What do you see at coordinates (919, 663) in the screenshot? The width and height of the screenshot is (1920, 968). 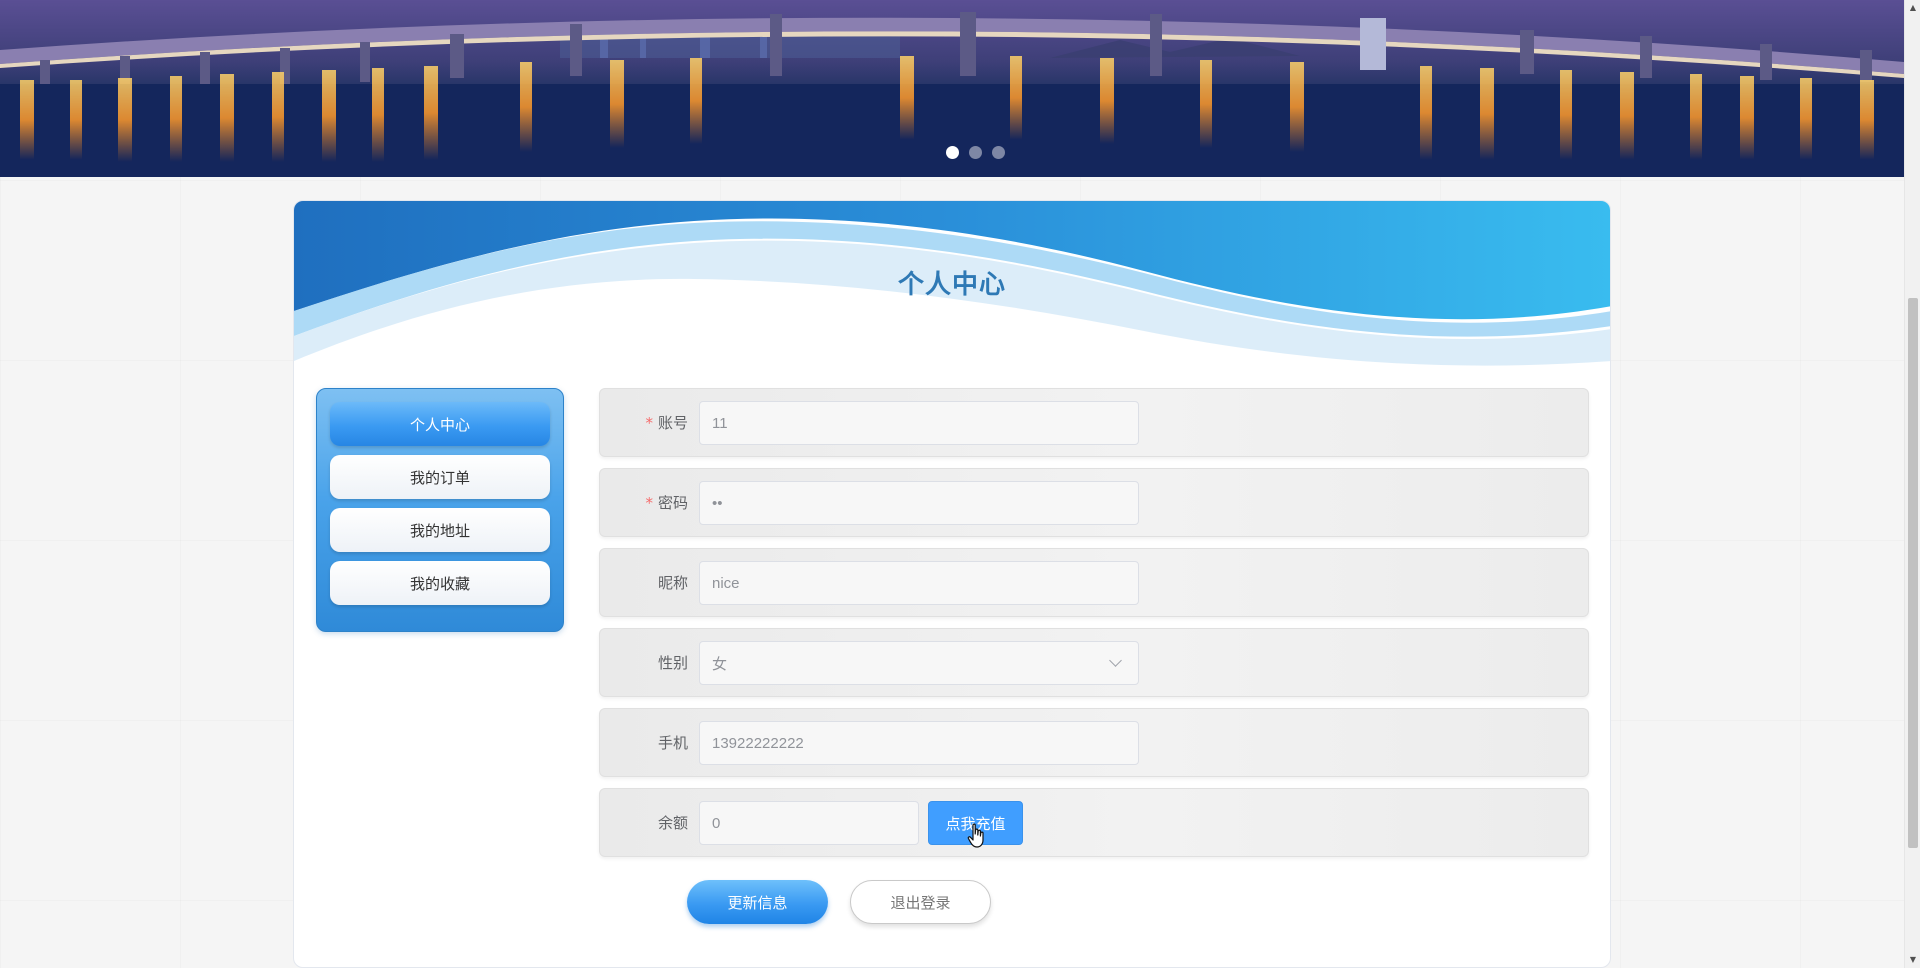 I see `gender-select: 女` at bounding box center [919, 663].